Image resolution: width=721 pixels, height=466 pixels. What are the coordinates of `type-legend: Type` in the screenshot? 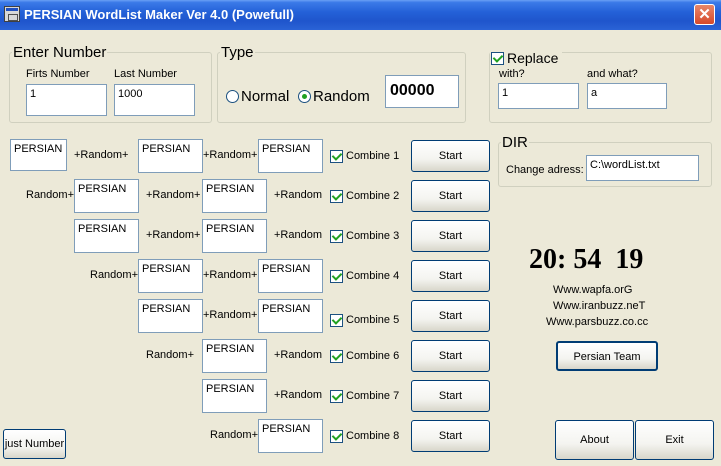 It's located at (237, 52).